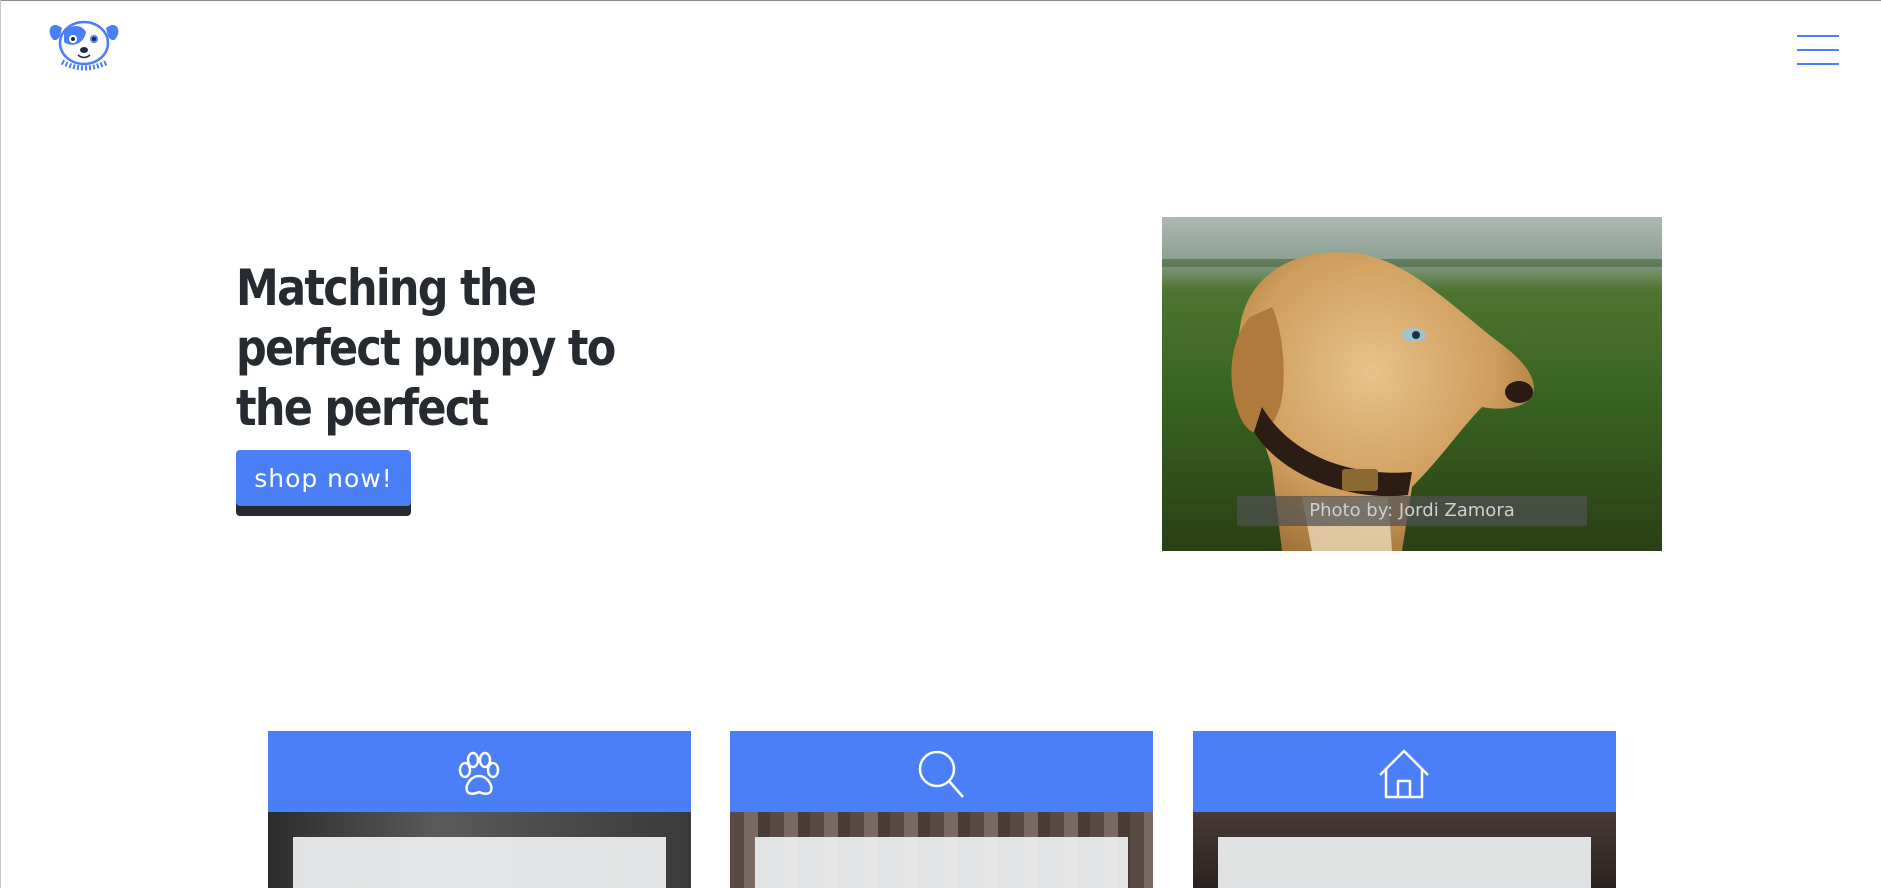 The height and width of the screenshot is (888, 1881). What do you see at coordinates (323, 478) in the screenshot?
I see `shop-now-button: shop now!` at bounding box center [323, 478].